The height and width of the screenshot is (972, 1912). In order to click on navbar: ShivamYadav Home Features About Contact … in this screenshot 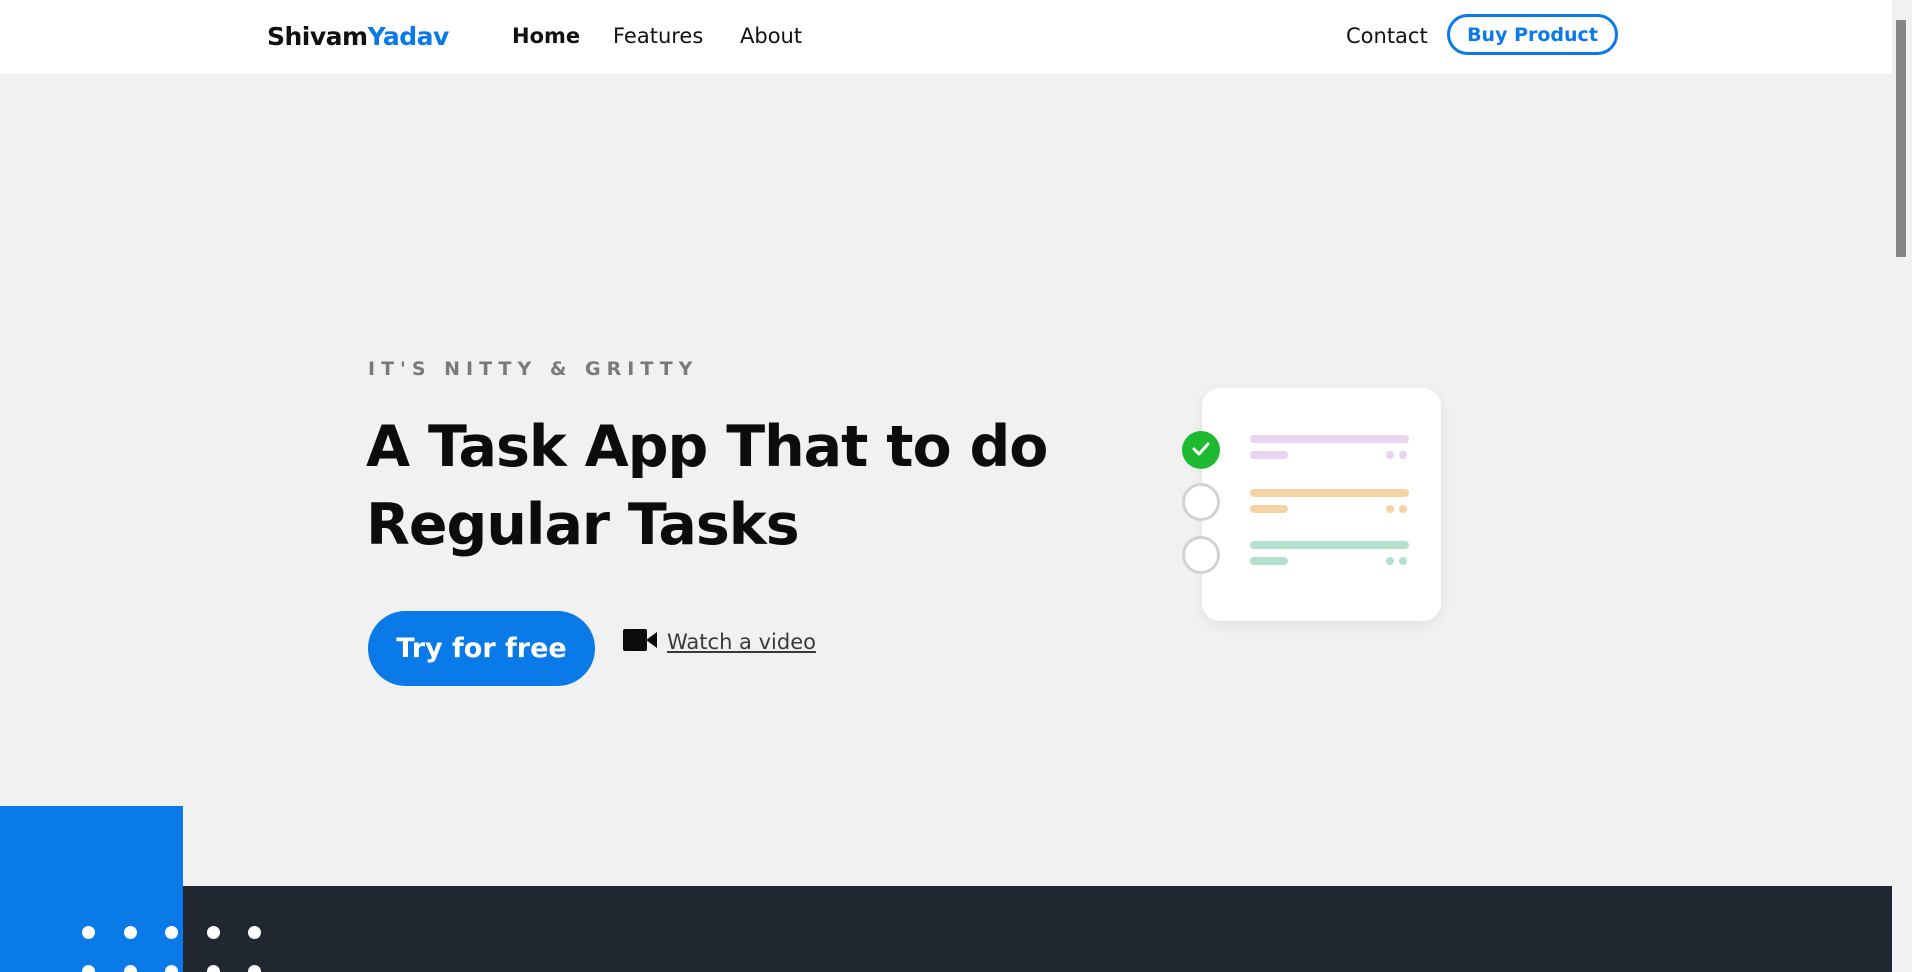, I will do `click(946, 37)`.